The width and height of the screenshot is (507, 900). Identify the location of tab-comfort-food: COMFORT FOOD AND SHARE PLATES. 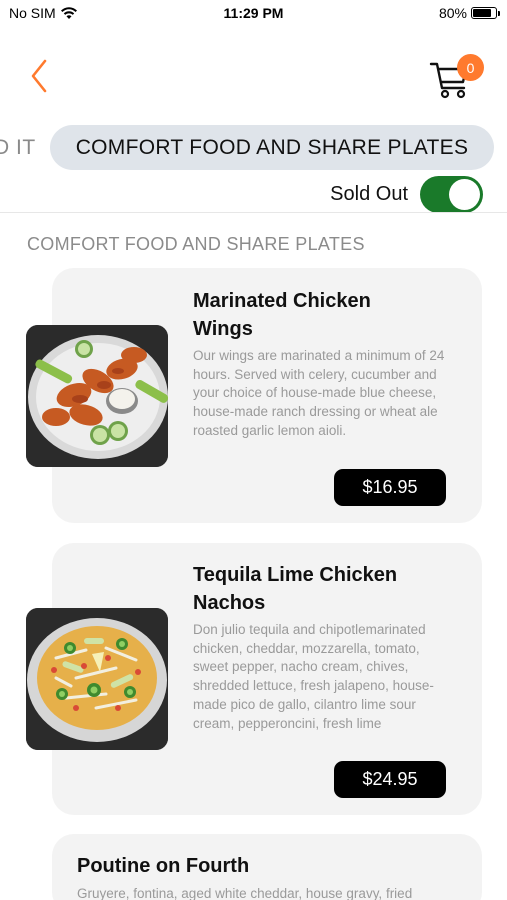
(272, 147).